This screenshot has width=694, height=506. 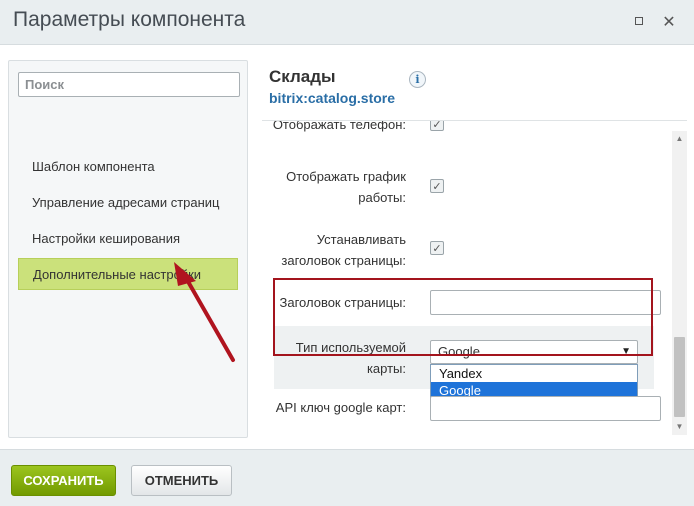 I want to click on sidebar-item-template: Шаблон компонента, so click(x=128, y=167).